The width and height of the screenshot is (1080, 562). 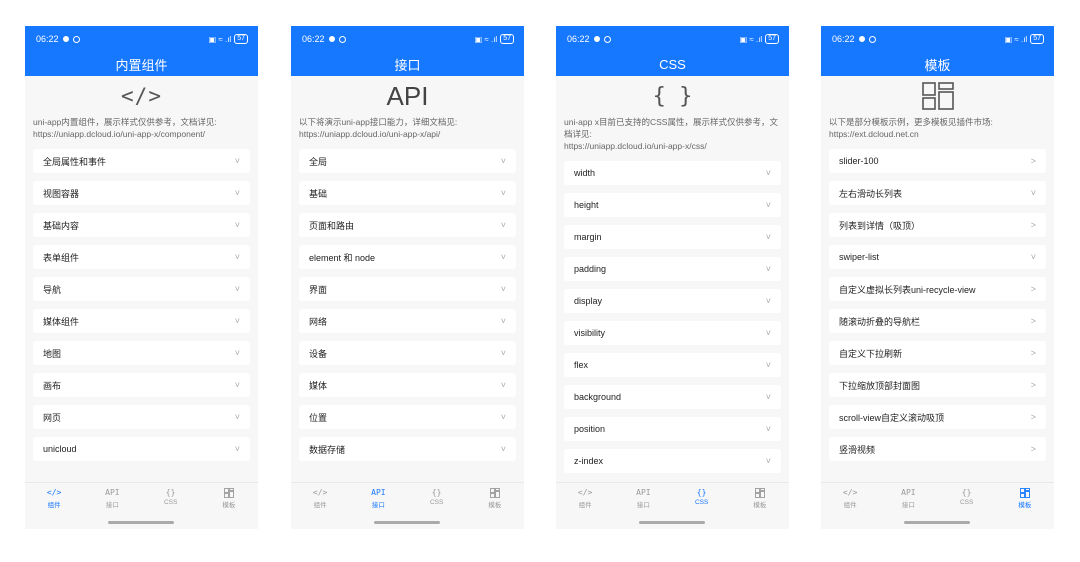 I want to click on list-item: 画布 ˅, so click(x=141, y=385).